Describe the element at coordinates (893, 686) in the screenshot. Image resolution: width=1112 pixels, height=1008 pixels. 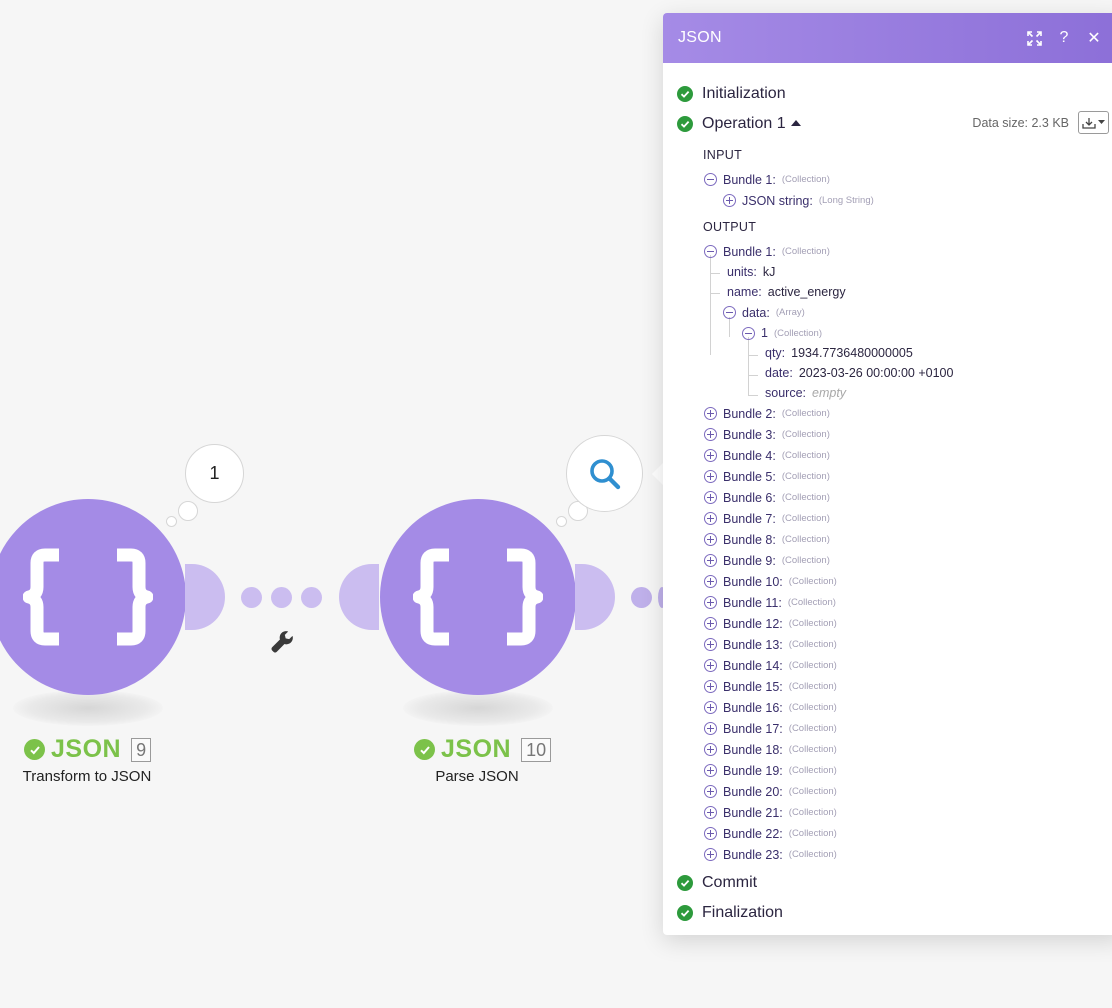
I see `tree-node-bundle: Bundle 15: (Collection)` at that location.